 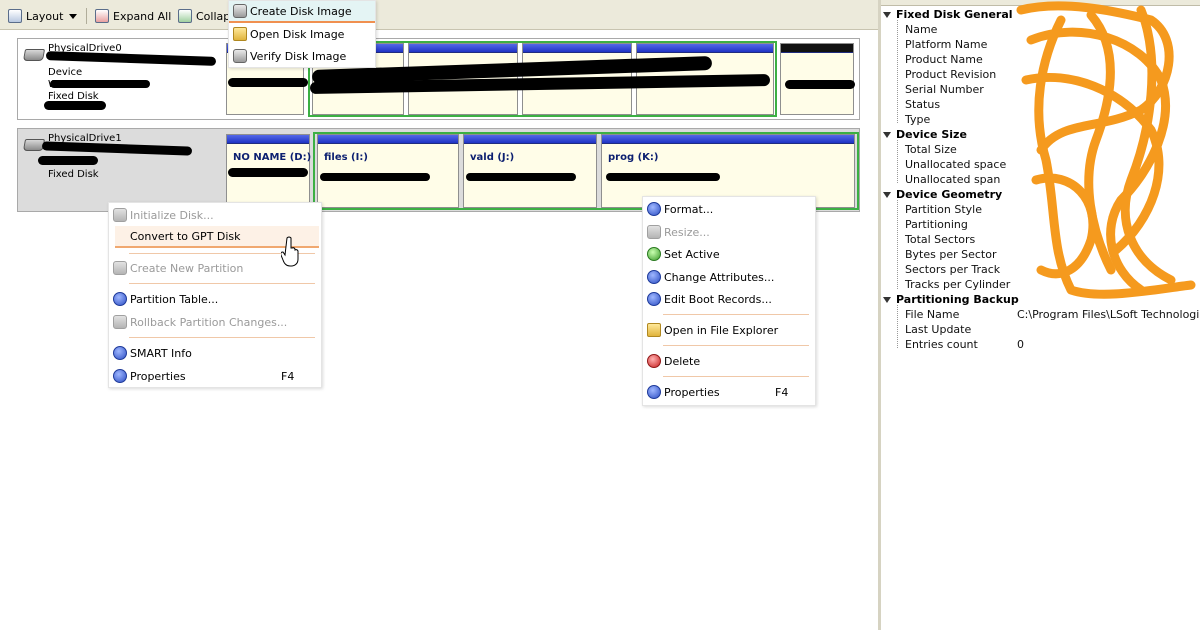 I want to click on category-title: Device Geometry, so click(x=949, y=194).